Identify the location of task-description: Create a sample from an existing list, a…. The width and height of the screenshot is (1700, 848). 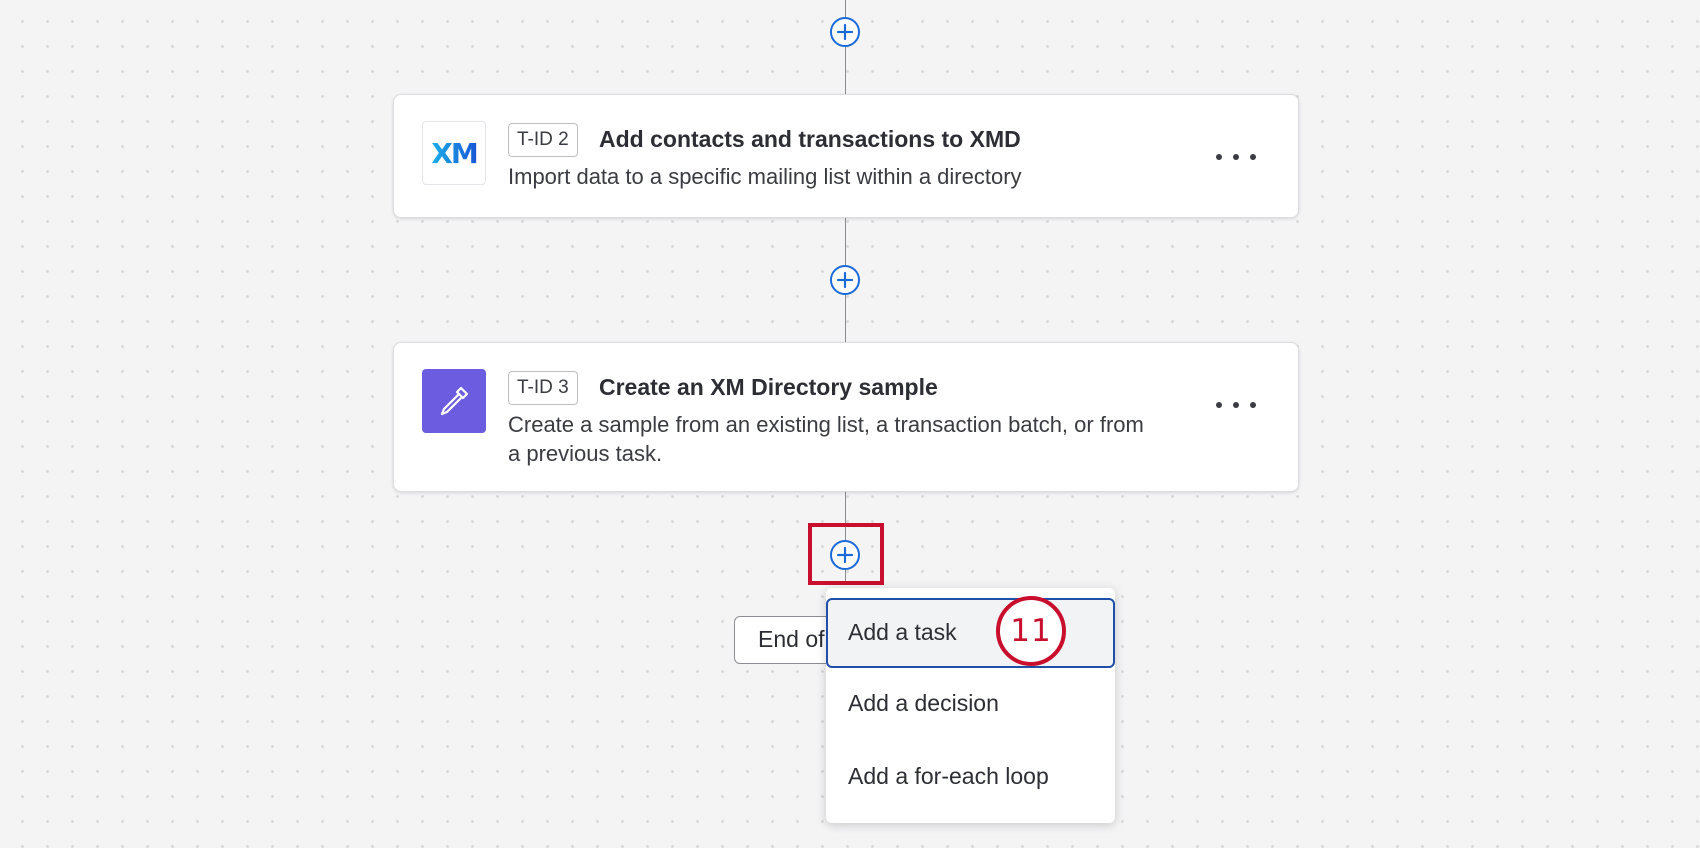
(826, 439).